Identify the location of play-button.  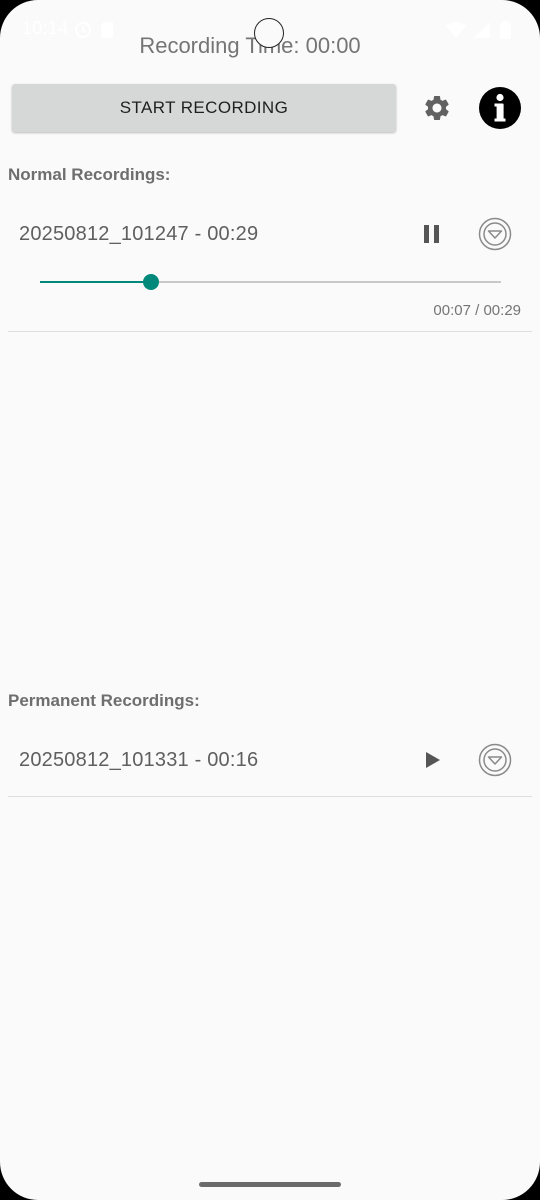
(432, 760).